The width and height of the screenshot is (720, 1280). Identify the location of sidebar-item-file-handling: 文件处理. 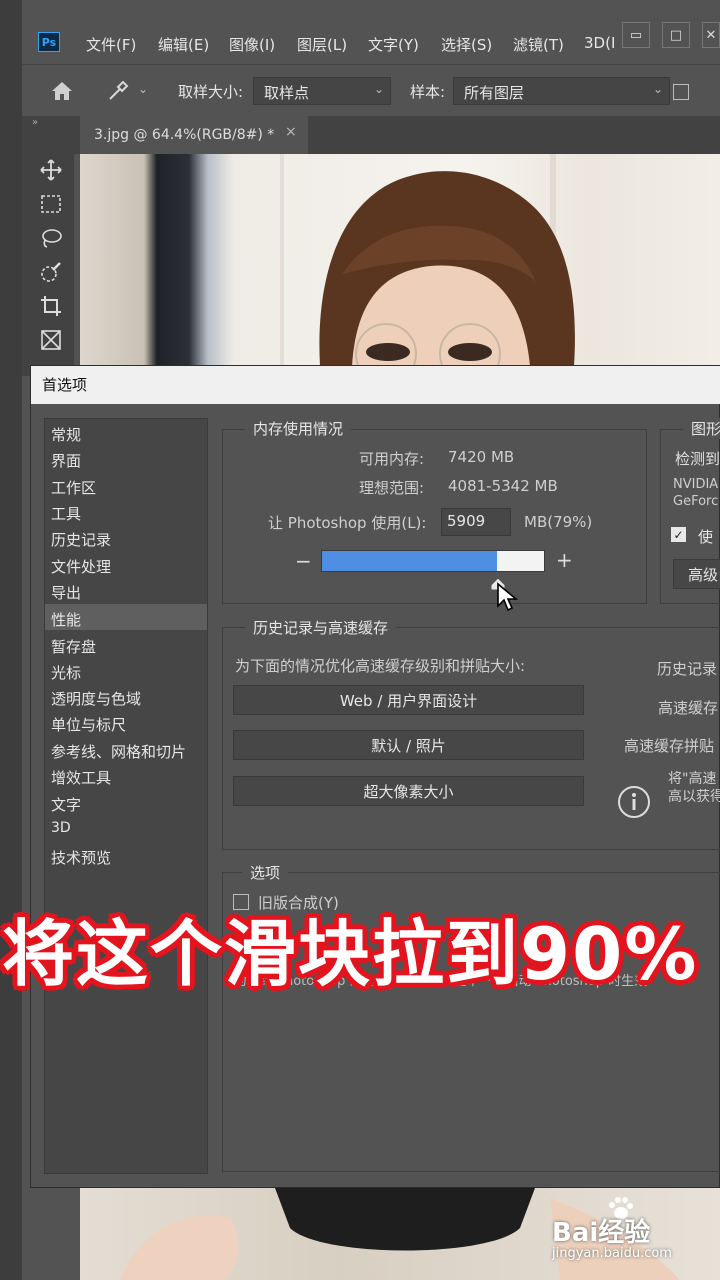
(81, 566).